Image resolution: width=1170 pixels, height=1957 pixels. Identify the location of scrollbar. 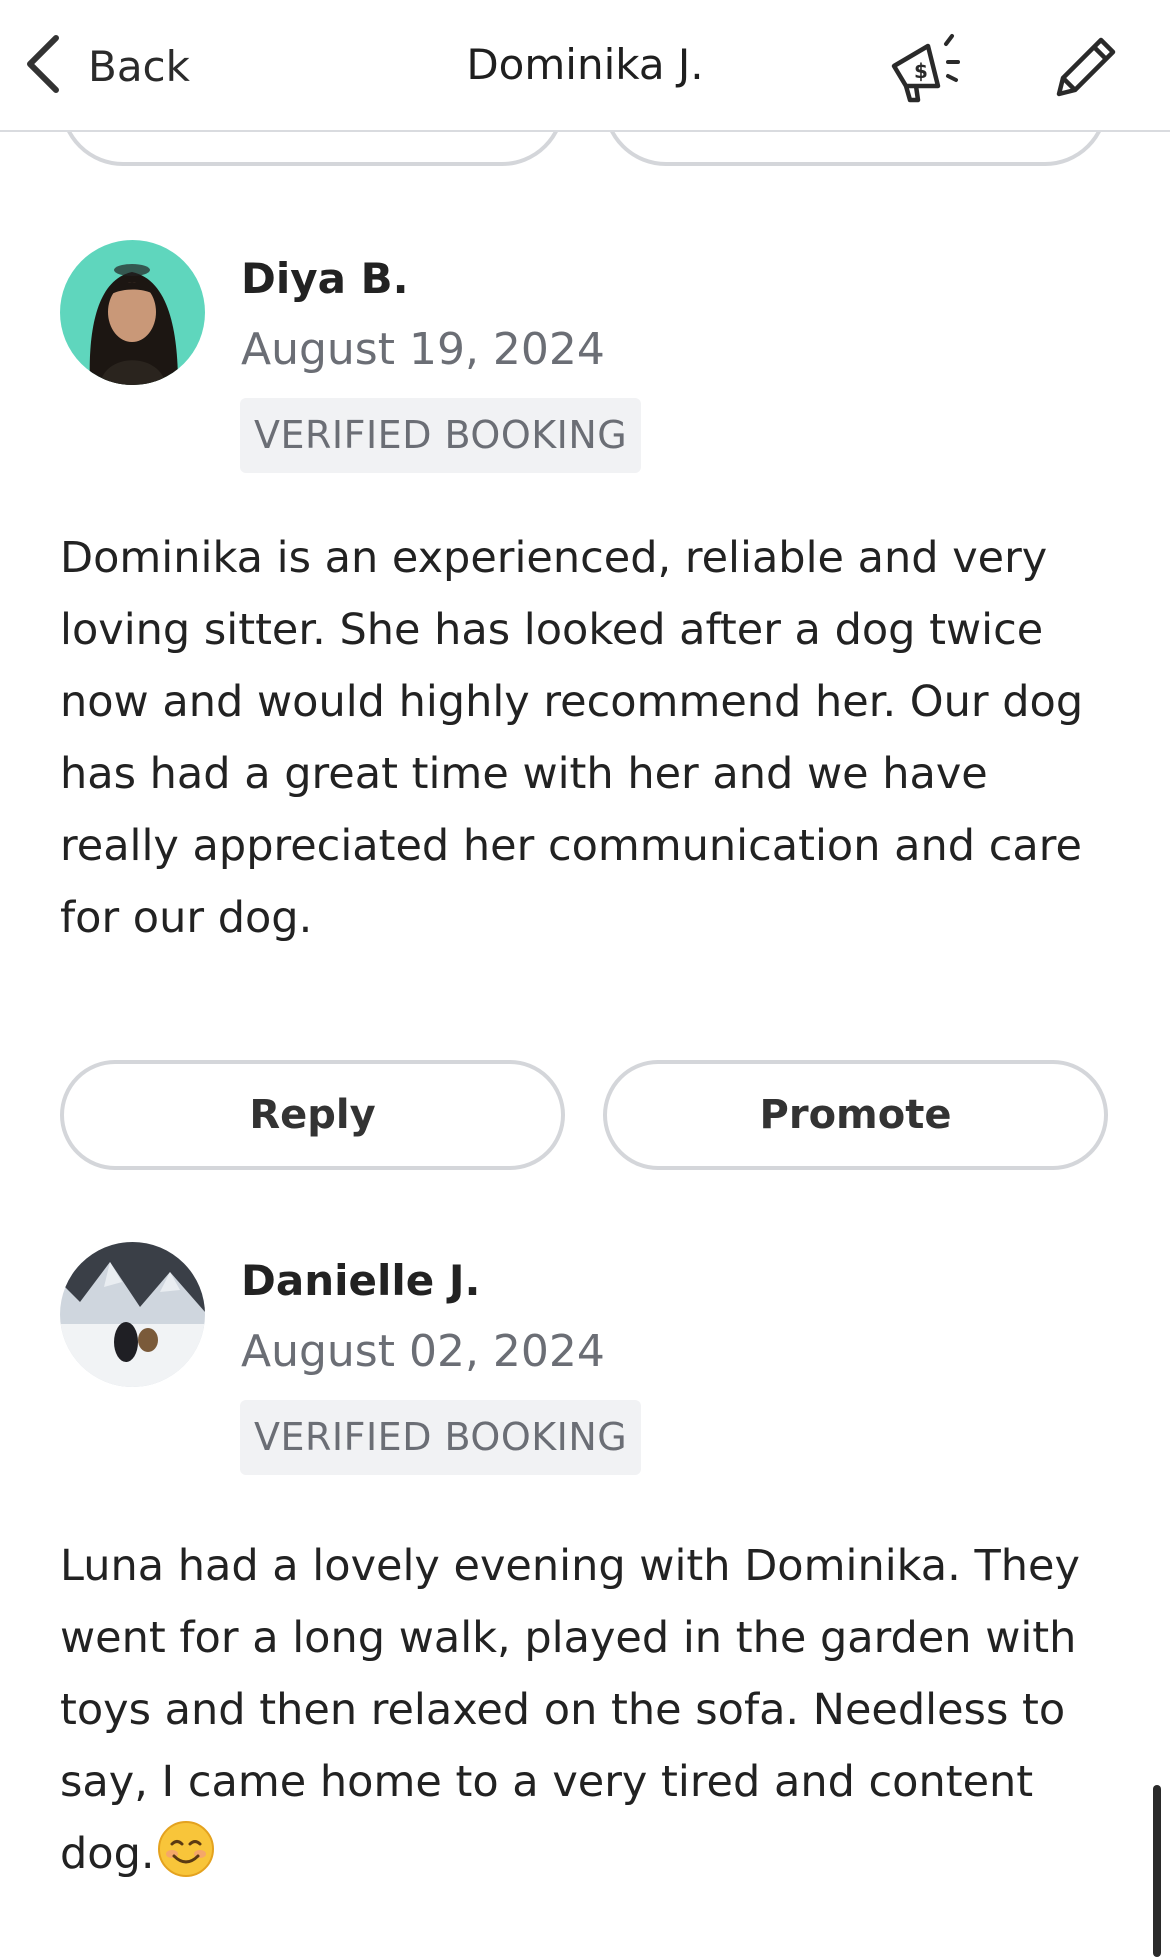
(1157, 1871).